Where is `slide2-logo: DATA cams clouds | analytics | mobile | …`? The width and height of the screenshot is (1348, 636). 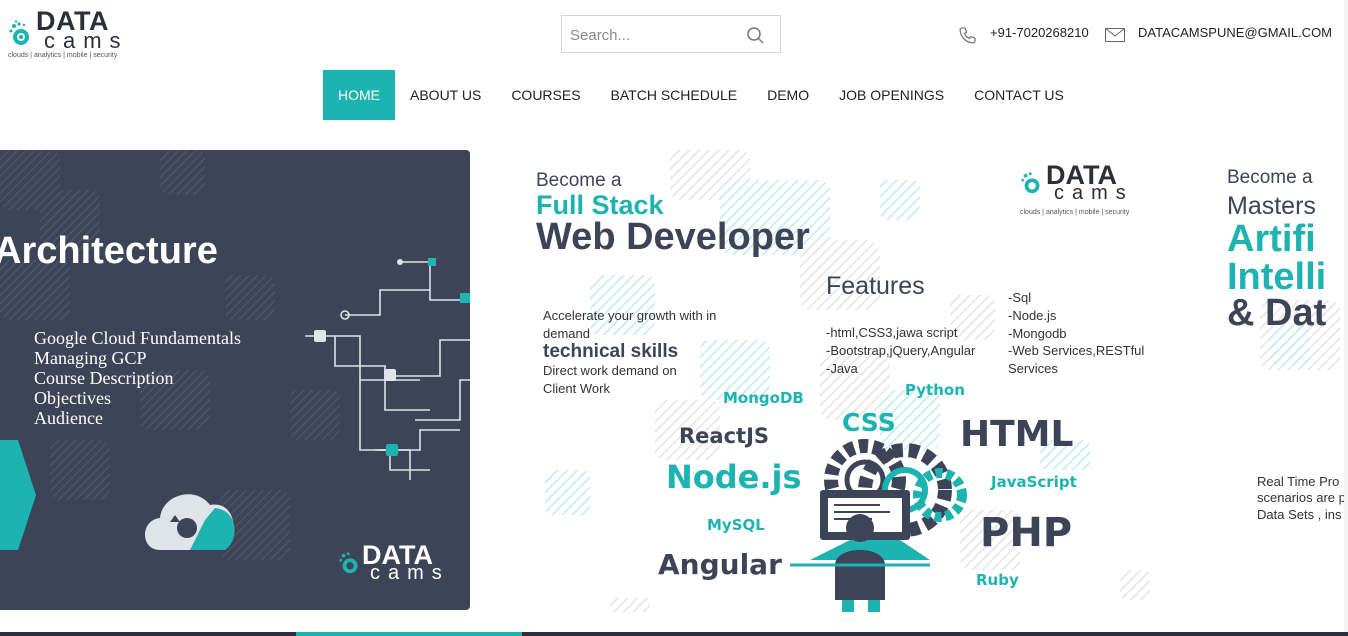 slide2-logo: DATA cams clouds | analytics | mobile | … is located at coordinates (1082, 191).